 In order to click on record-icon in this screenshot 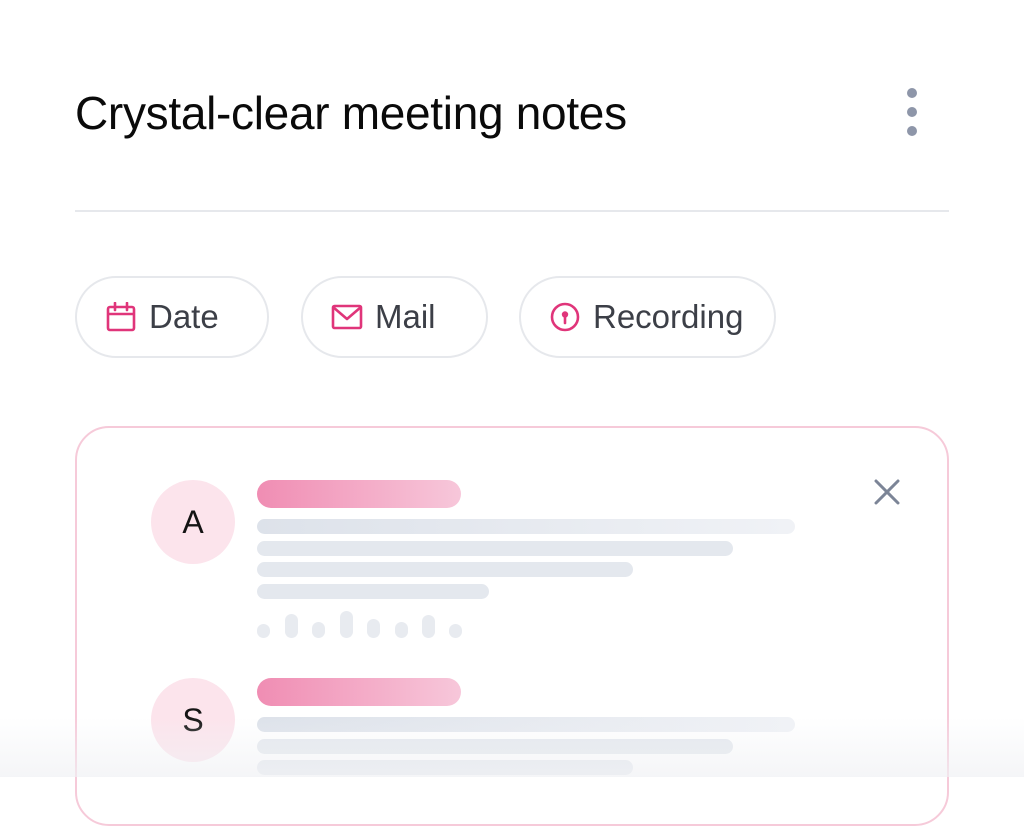, I will do `click(565, 317)`.